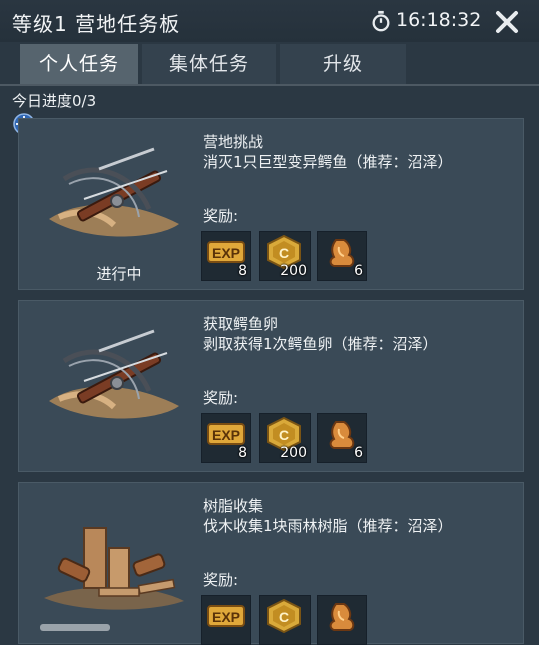  What do you see at coordinates (75, 627) in the screenshot?
I see `scrollbar` at bounding box center [75, 627].